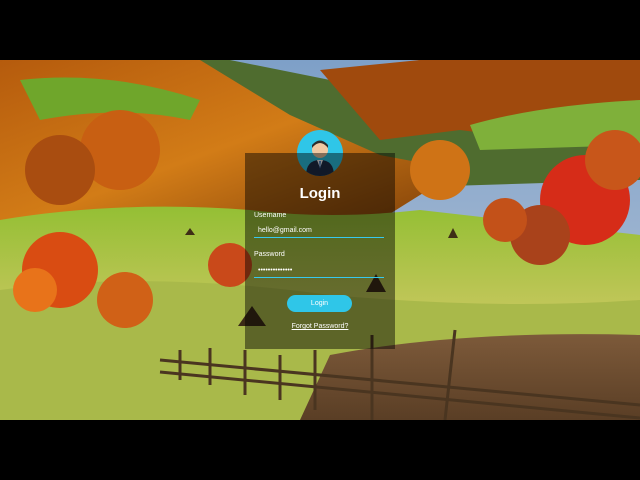 This screenshot has width=640, height=480. What do you see at coordinates (319, 303) in the screenshot?
I see `login-button: Login` at bounding box center [319, 303].